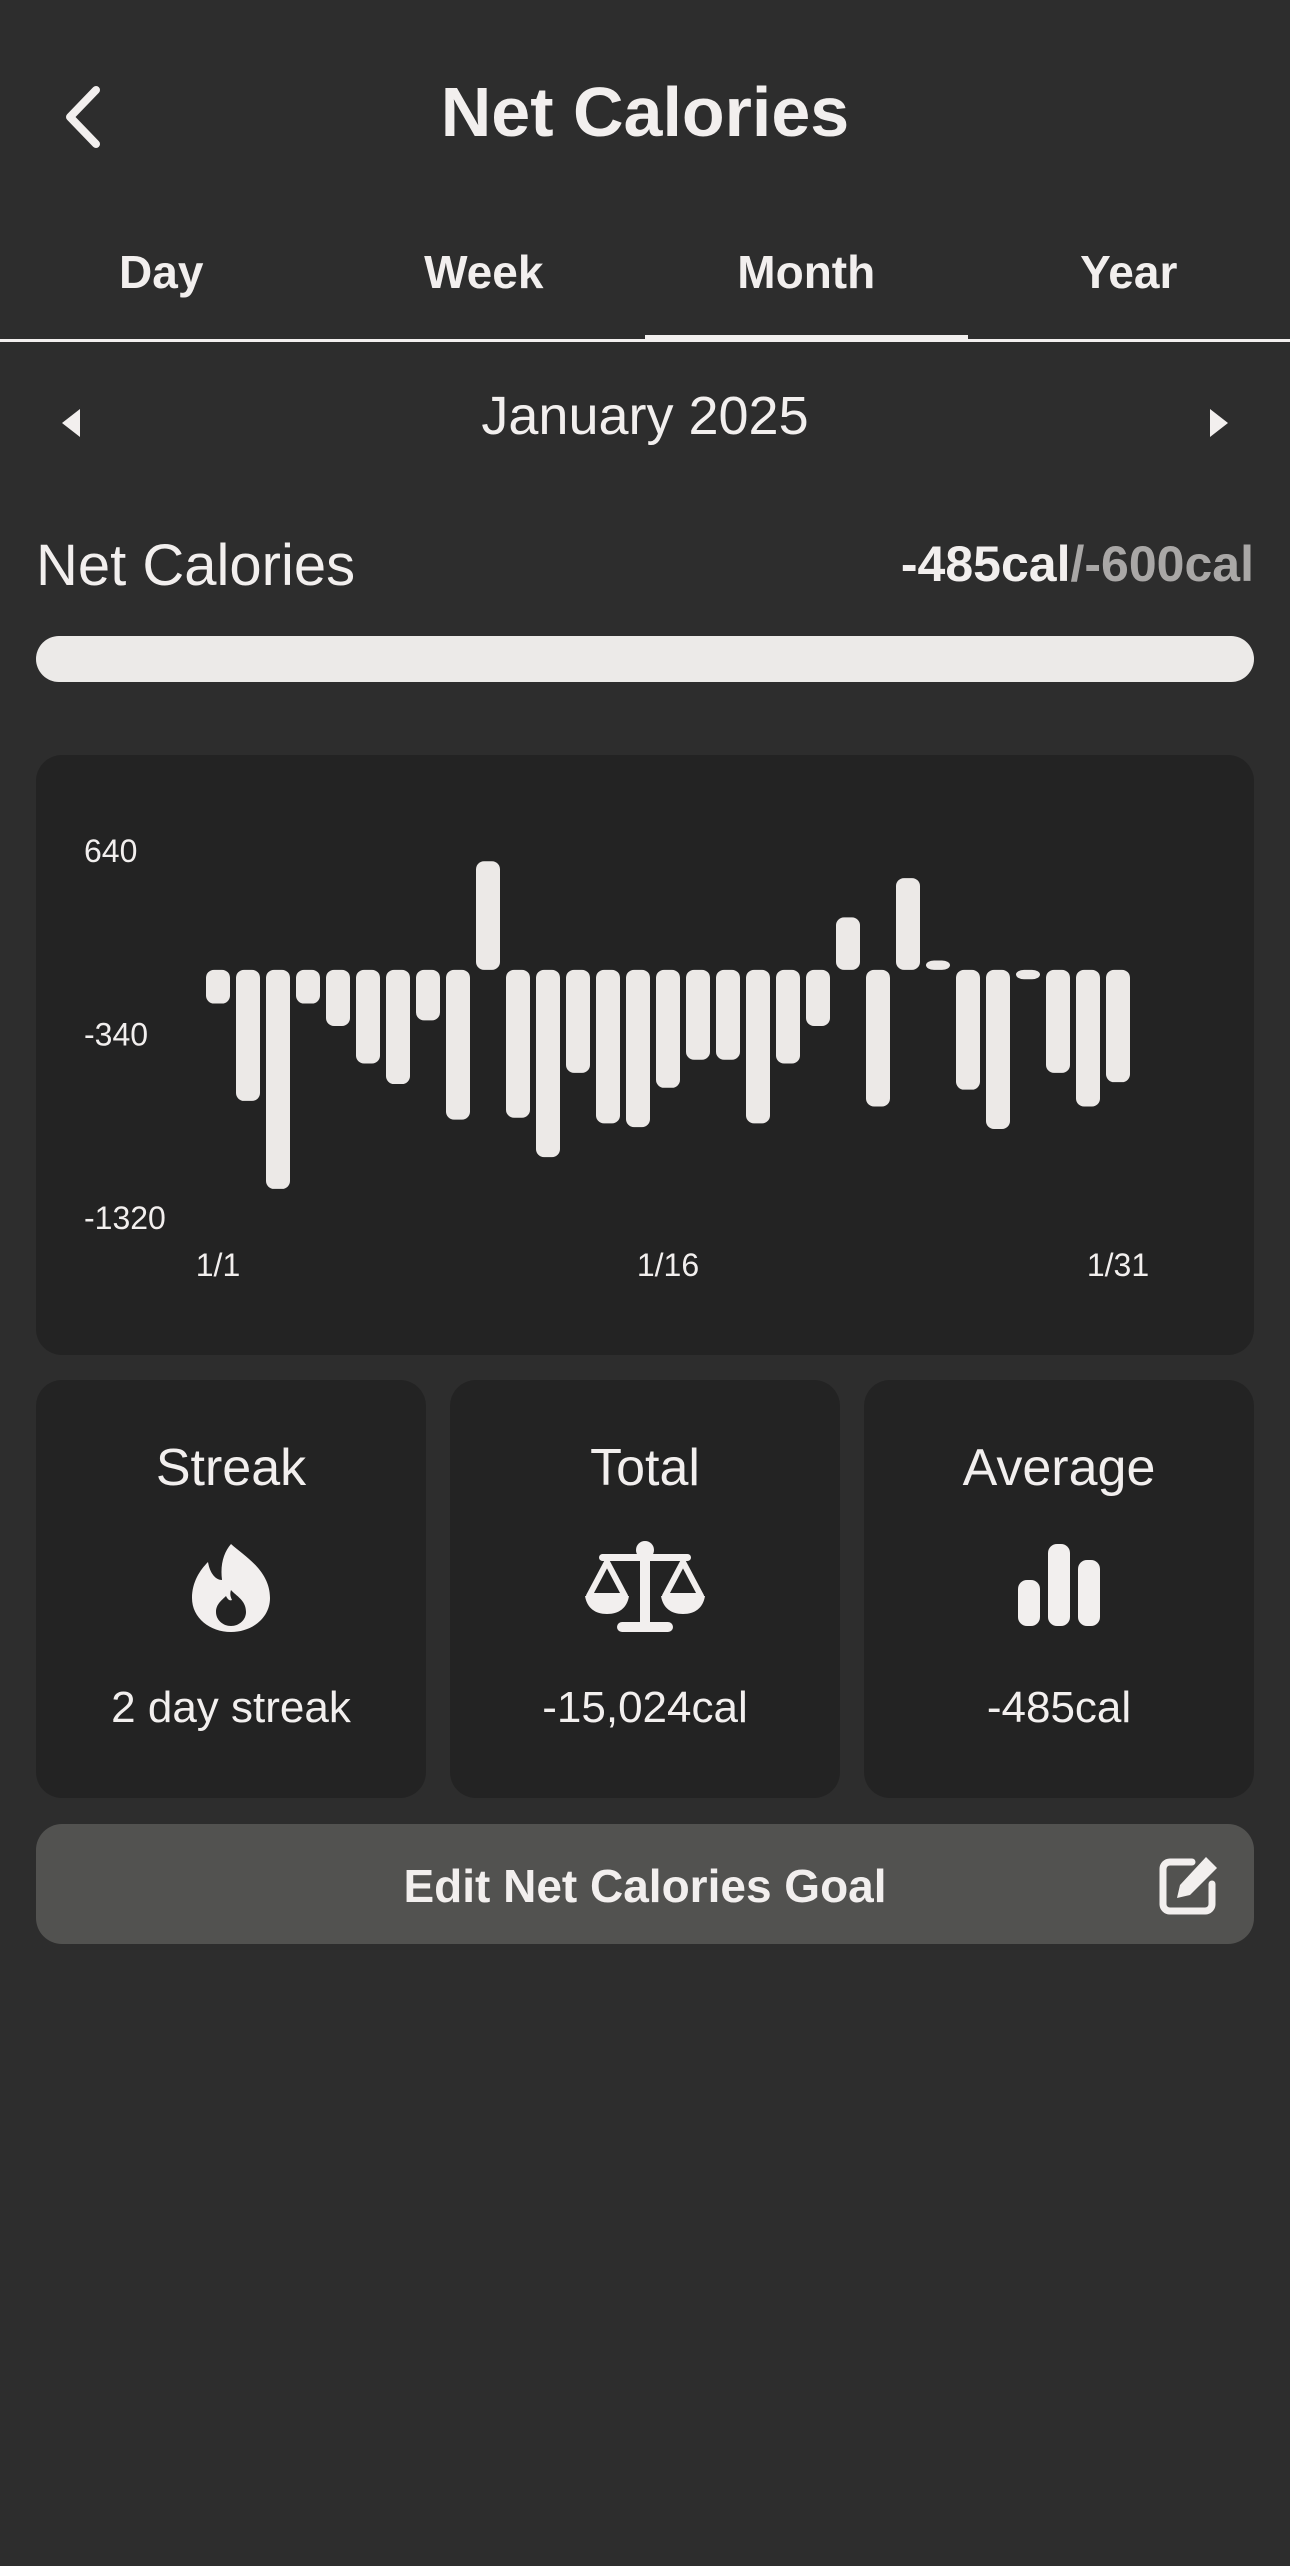 The width and height of the screenshot is (1290, 2566). I want to click on next-period-button, so click(1218, 423).